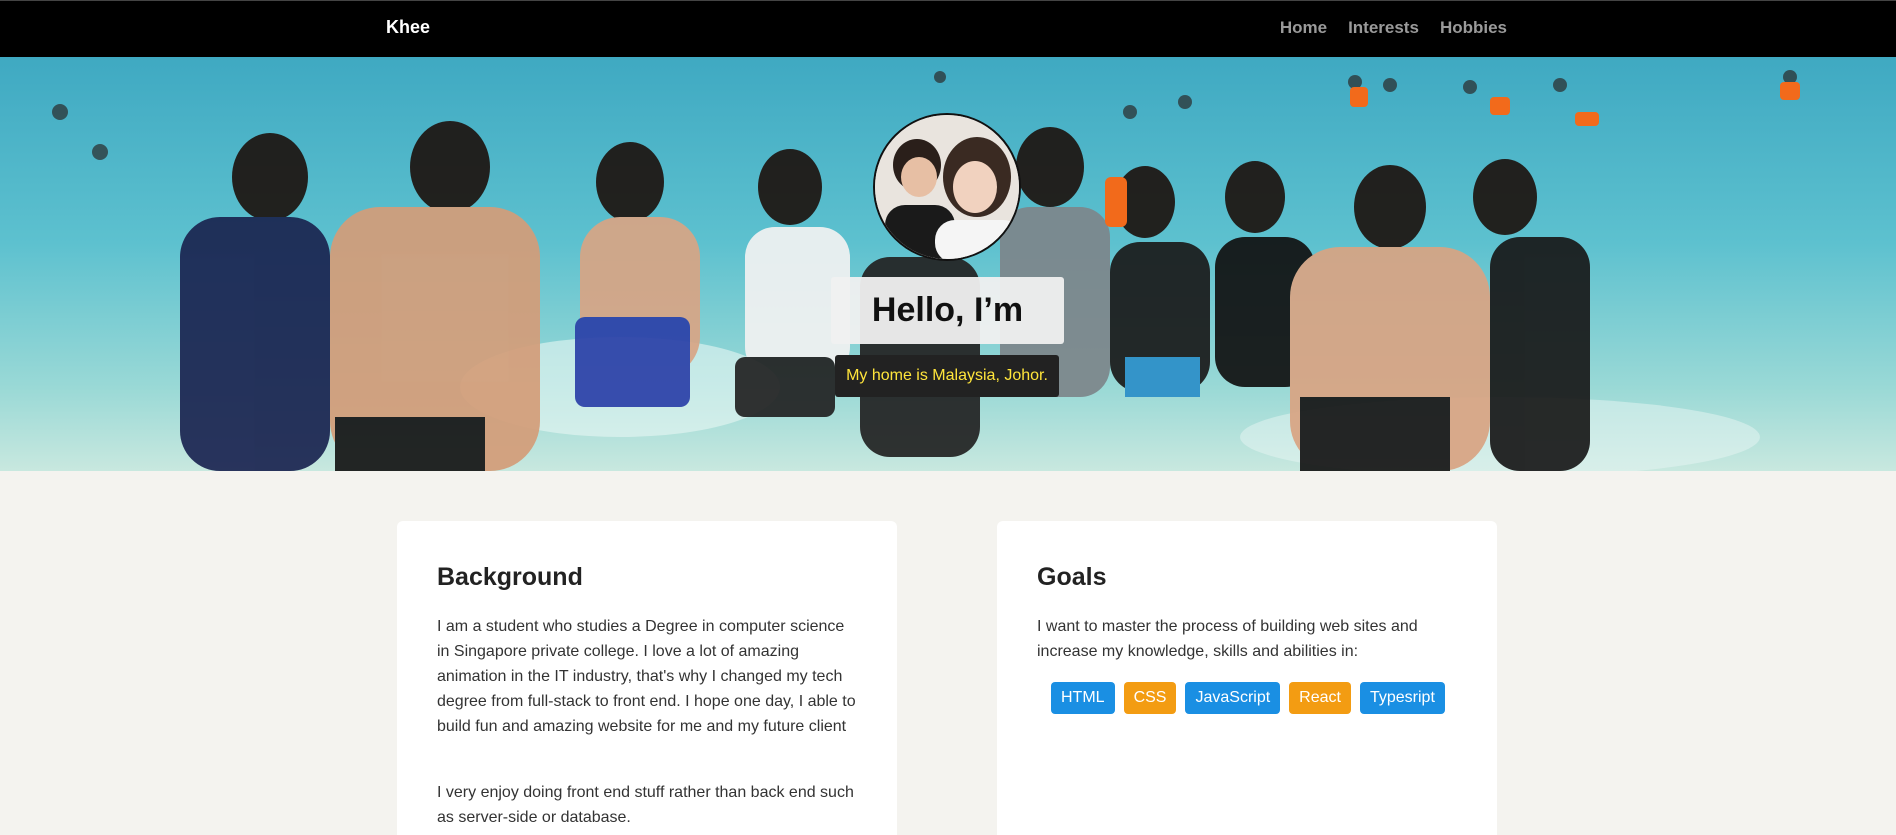  I want to click on background-heading: Background, so click(510, 577).